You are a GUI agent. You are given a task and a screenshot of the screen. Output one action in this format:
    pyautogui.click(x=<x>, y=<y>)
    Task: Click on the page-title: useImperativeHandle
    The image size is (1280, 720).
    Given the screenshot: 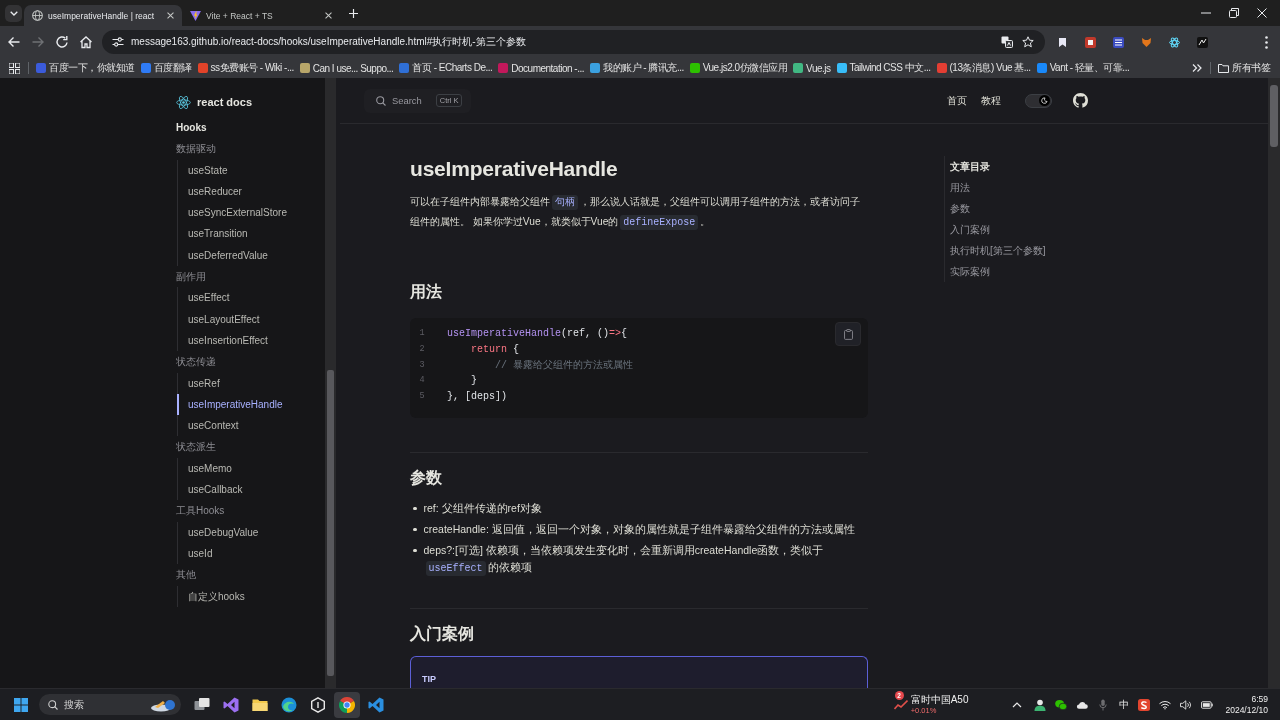 What is the action you would take?
    pyautogui.click(x=514, y=169)
    